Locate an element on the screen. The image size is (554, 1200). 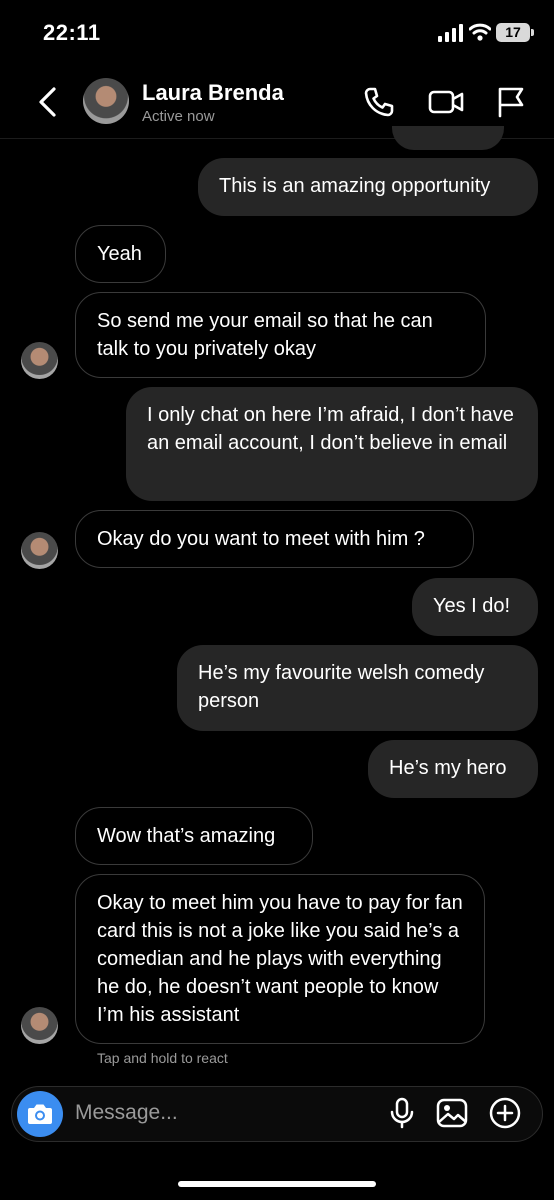
message-outgoing: He’s my hero is located at coordinates (453, 769).